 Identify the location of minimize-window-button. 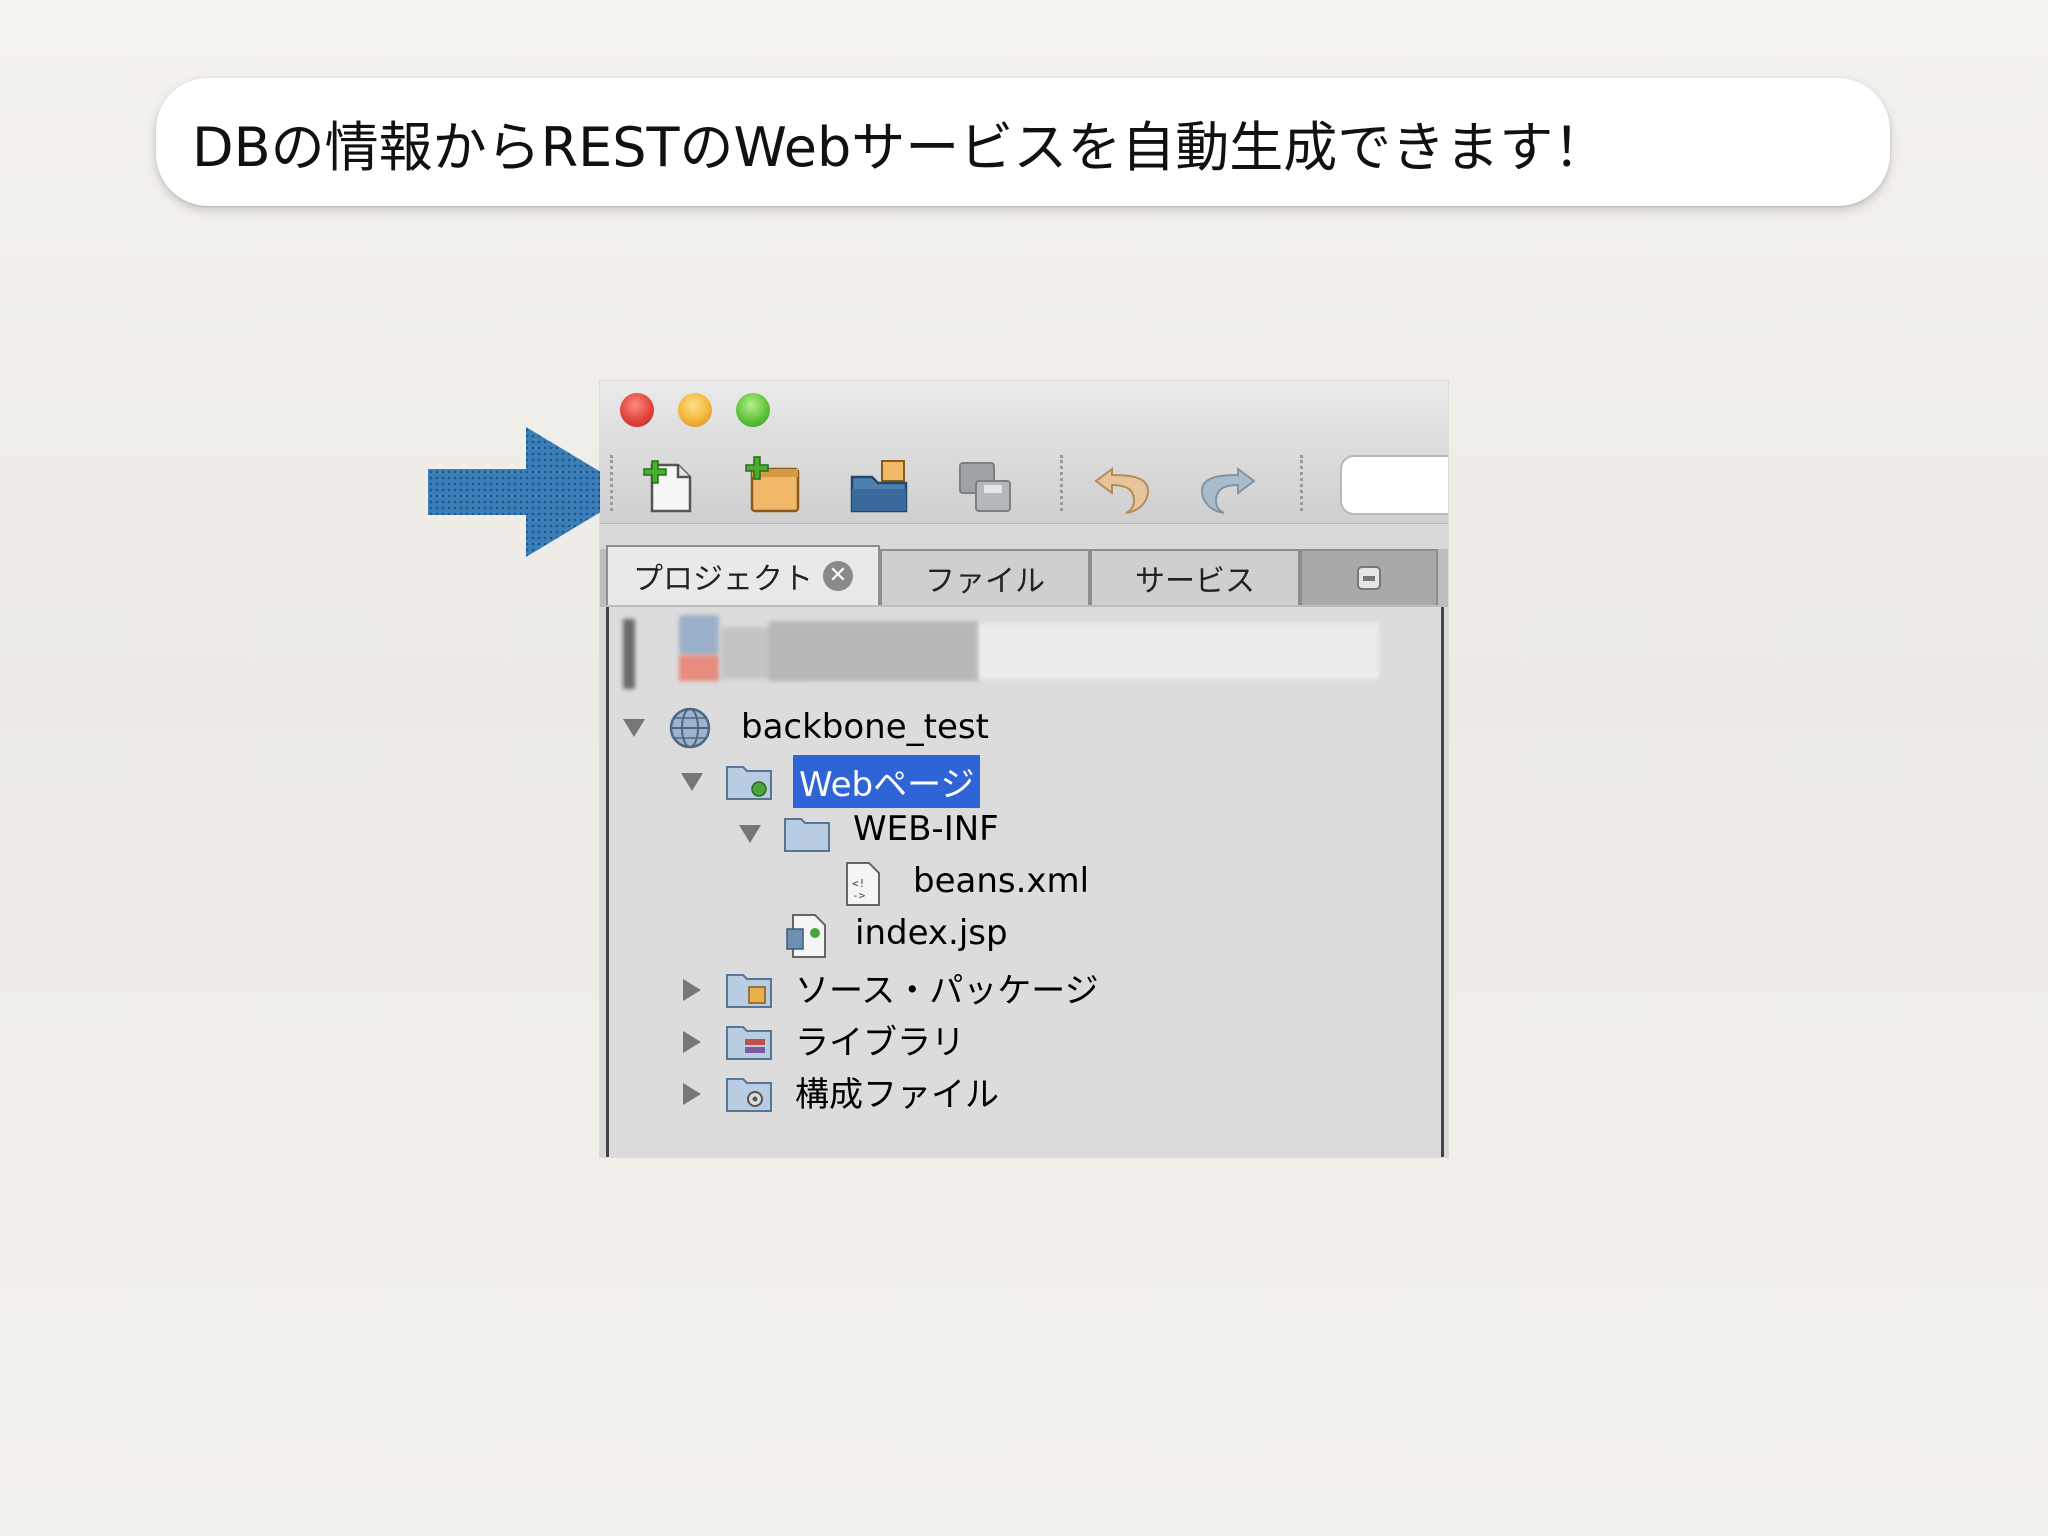
(695, 410).